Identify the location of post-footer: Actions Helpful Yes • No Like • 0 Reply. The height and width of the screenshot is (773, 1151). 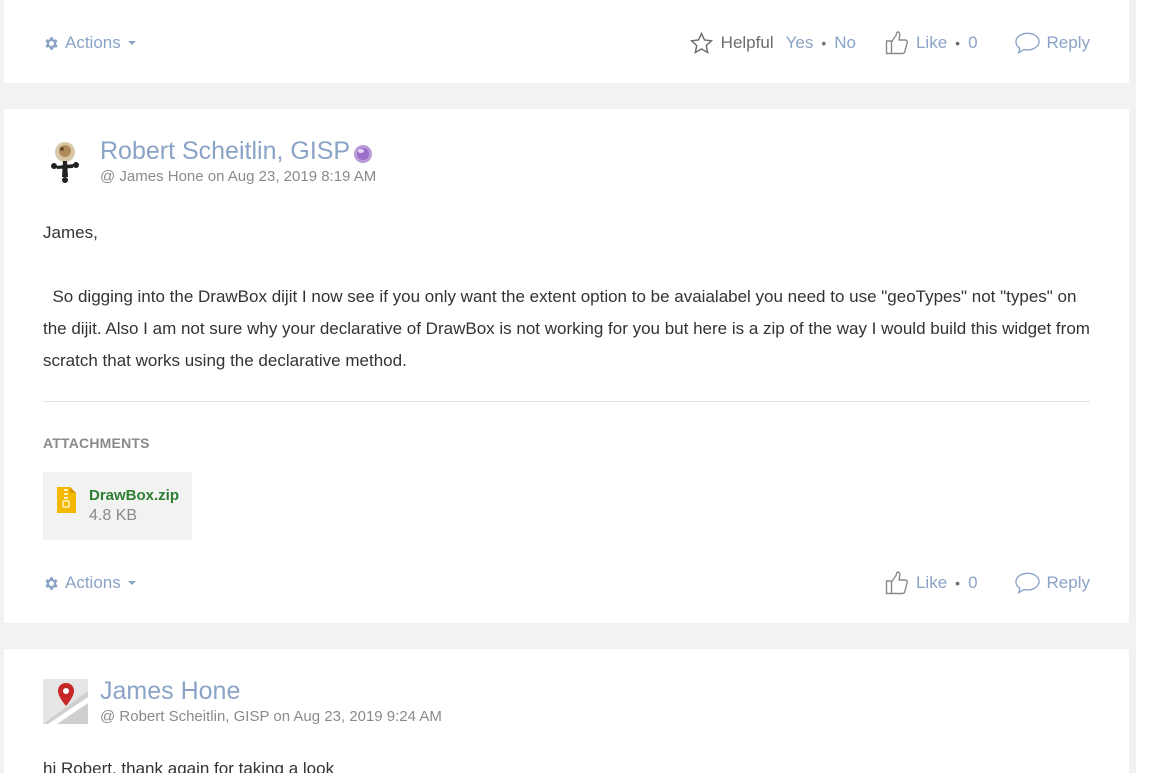
(566, 43).